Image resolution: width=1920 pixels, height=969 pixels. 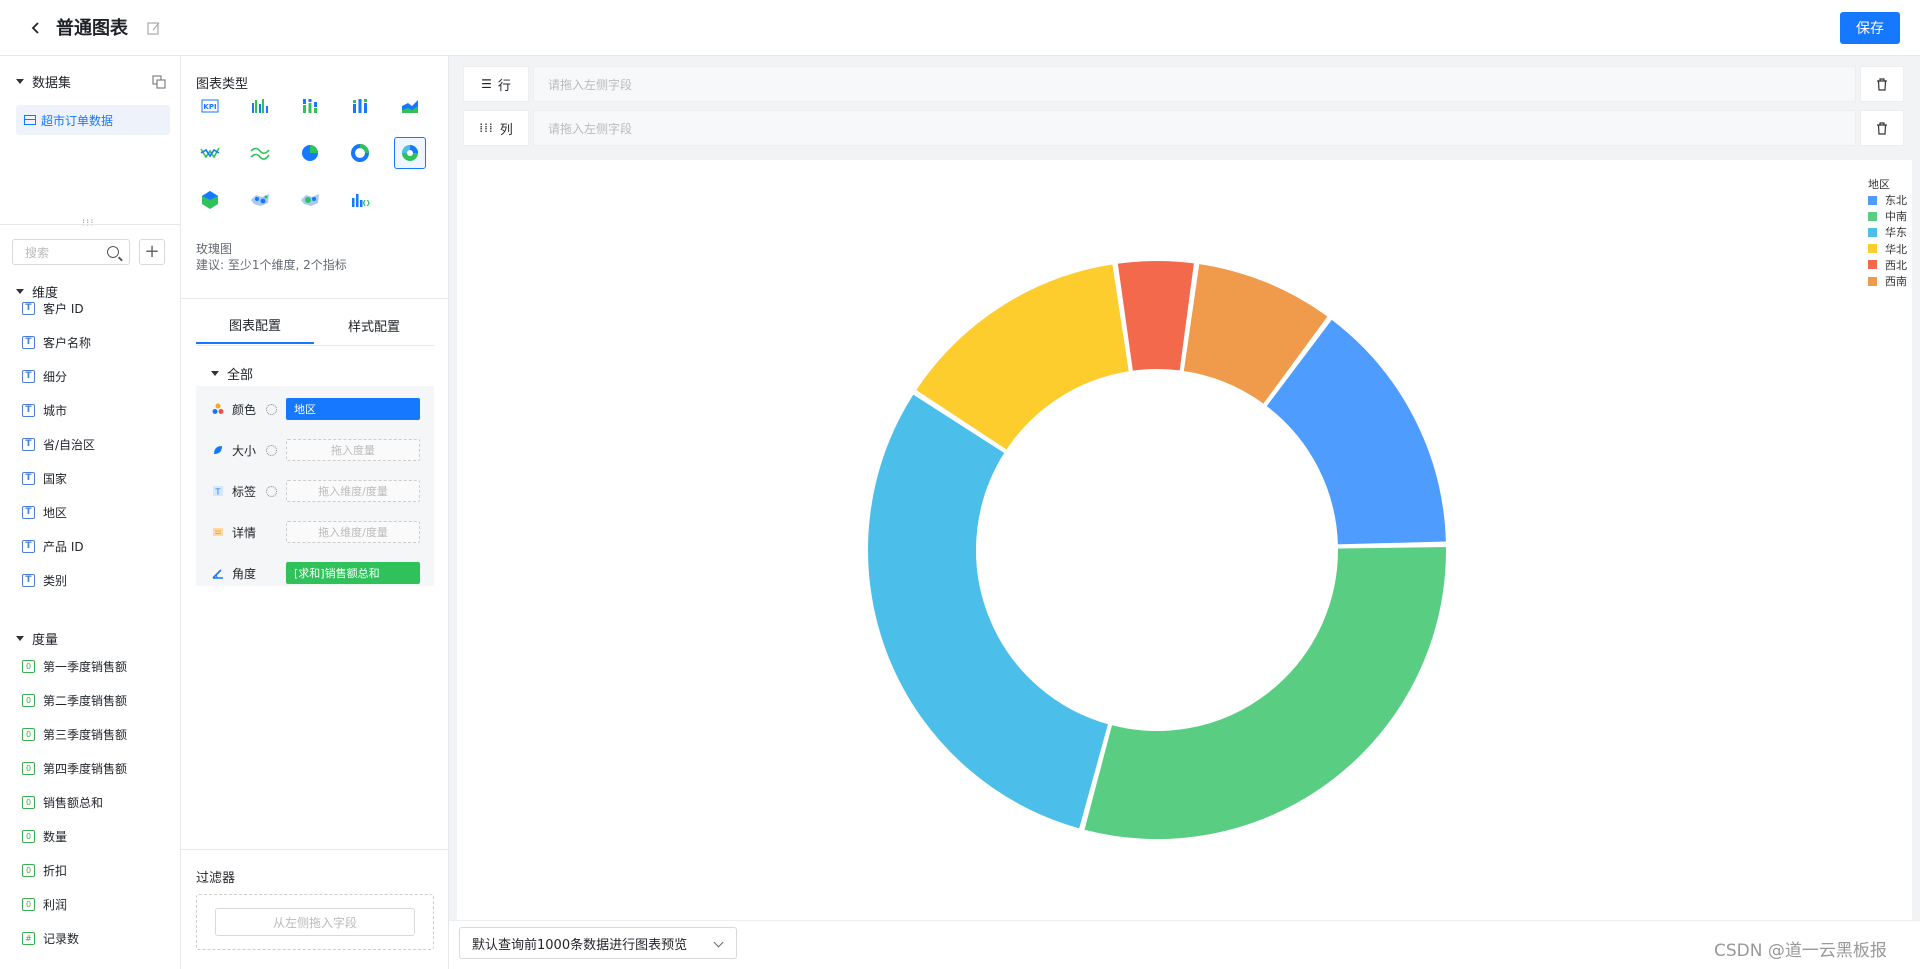 What do you see at coordinates (37, 638) in the screenshot?
I see `measure-section-toggle: 度量` at bounding box center [37, 638].